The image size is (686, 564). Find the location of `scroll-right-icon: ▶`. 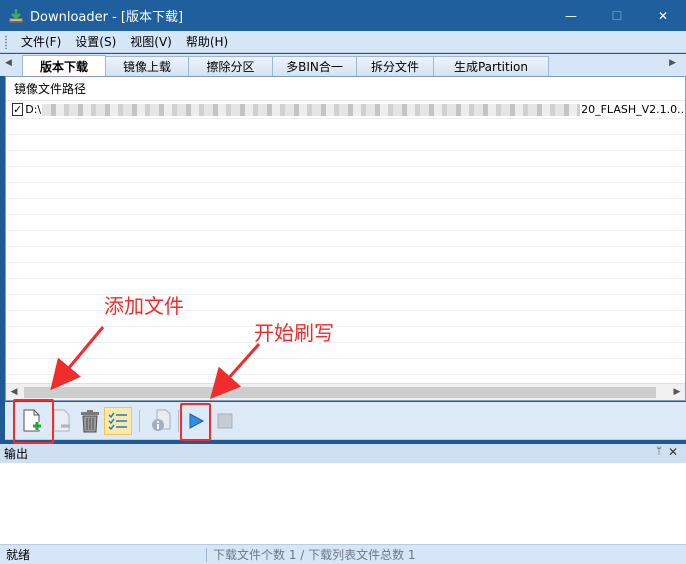

scroll-right-icon: ▶ is located at coordinates (677, 392).